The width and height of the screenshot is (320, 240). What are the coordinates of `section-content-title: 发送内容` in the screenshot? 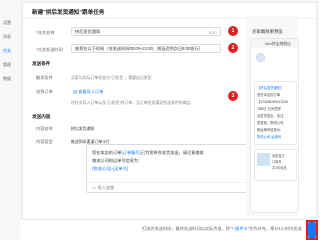 It's located at (41, 116).